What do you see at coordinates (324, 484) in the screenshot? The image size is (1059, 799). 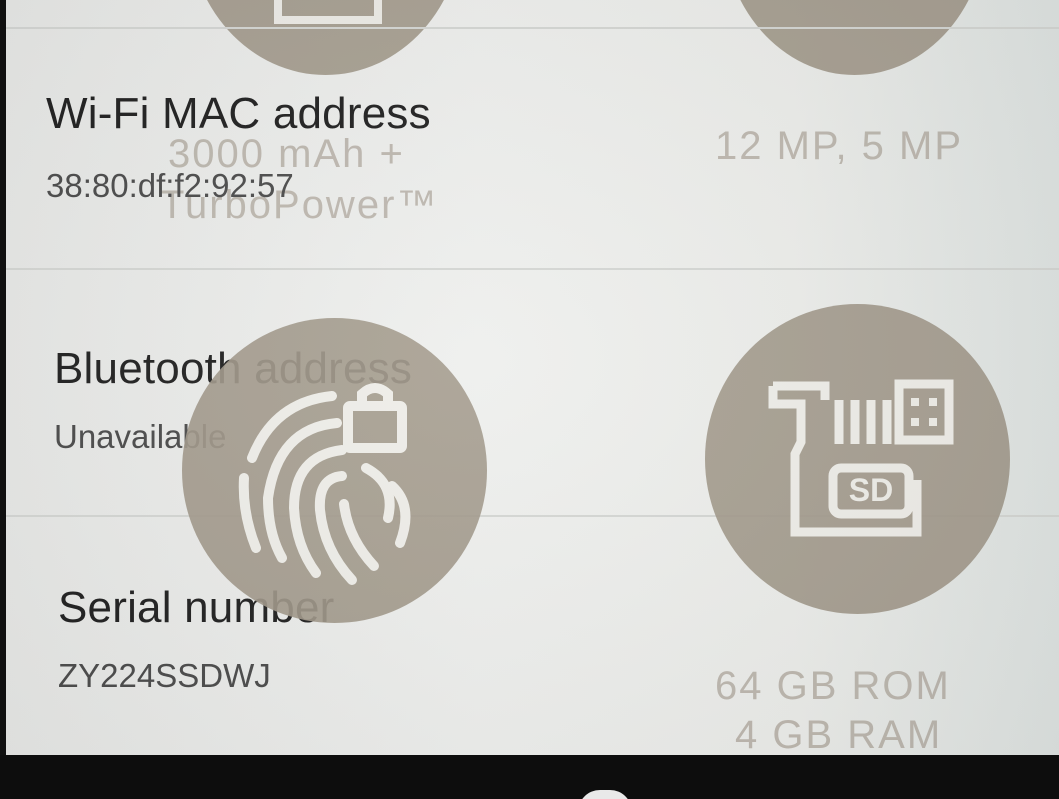 I see `fingerprint-lock-icon` at bounding box center [324, 484].